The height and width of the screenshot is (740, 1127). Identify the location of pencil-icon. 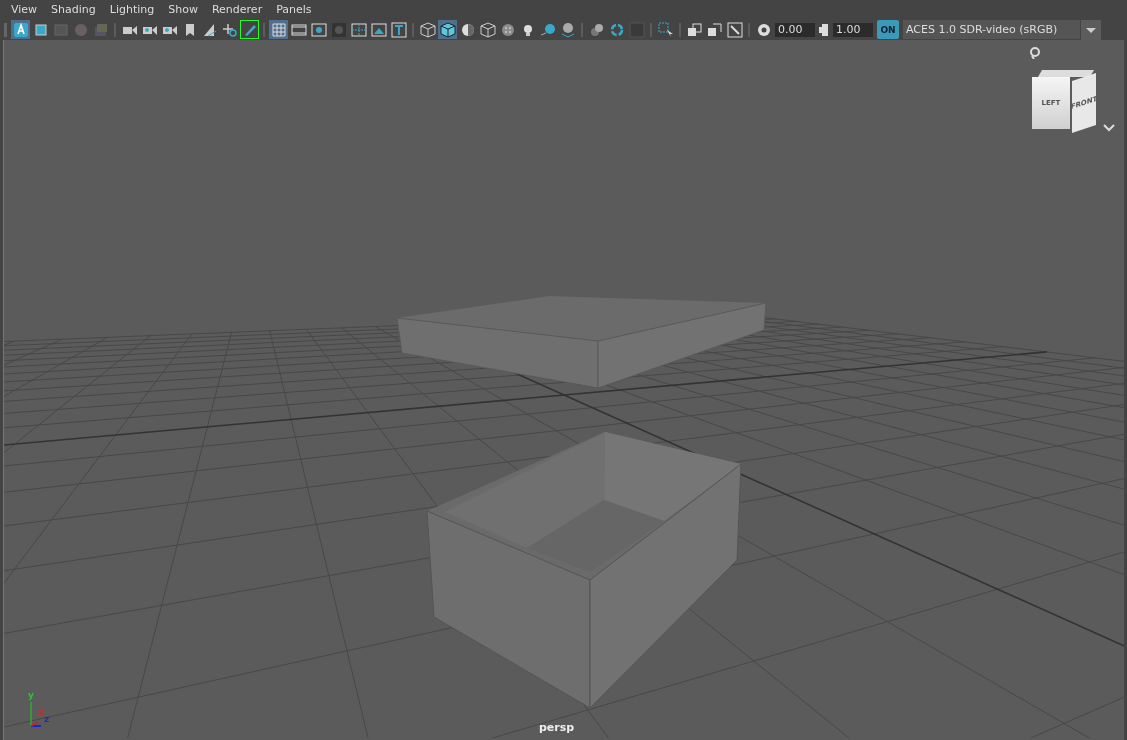
(249, 29).